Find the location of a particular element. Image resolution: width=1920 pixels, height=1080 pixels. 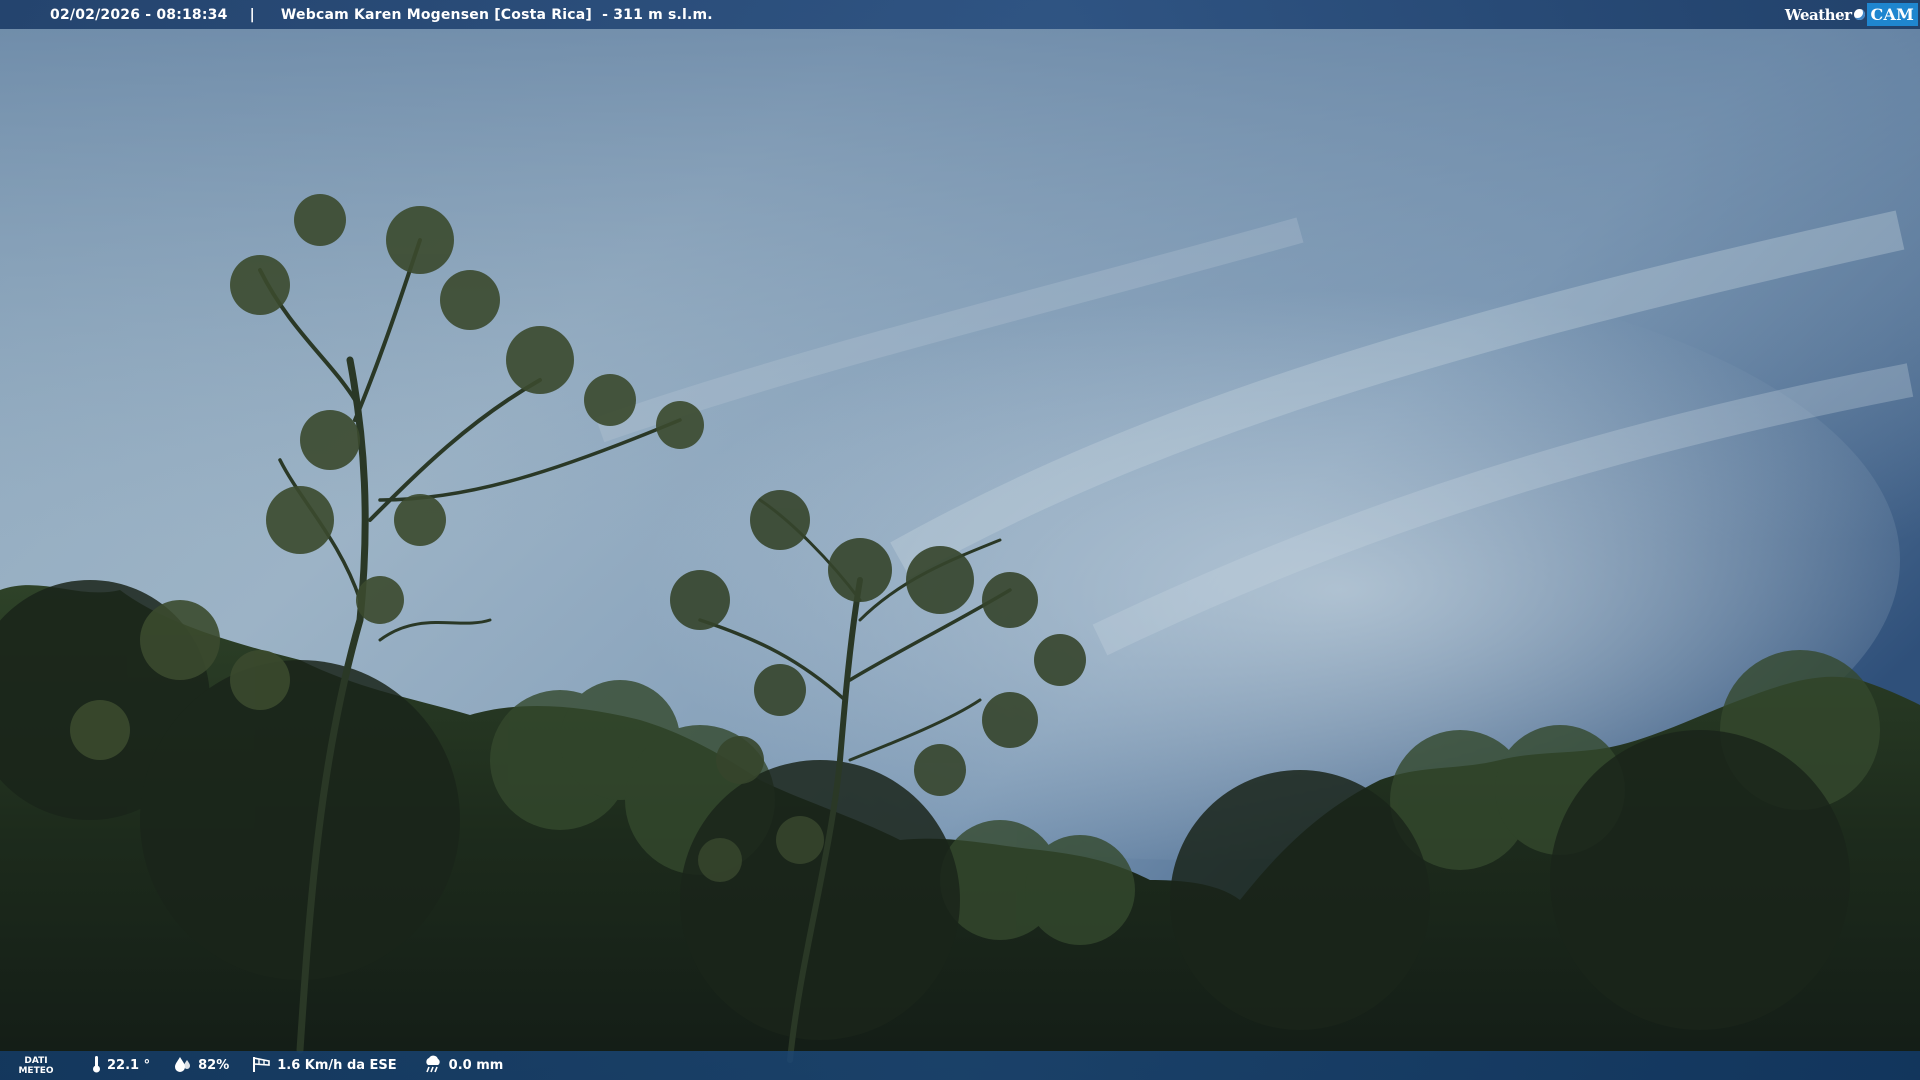

weathercam-logo: Weather CAM is located at coordinates (1851, 14).